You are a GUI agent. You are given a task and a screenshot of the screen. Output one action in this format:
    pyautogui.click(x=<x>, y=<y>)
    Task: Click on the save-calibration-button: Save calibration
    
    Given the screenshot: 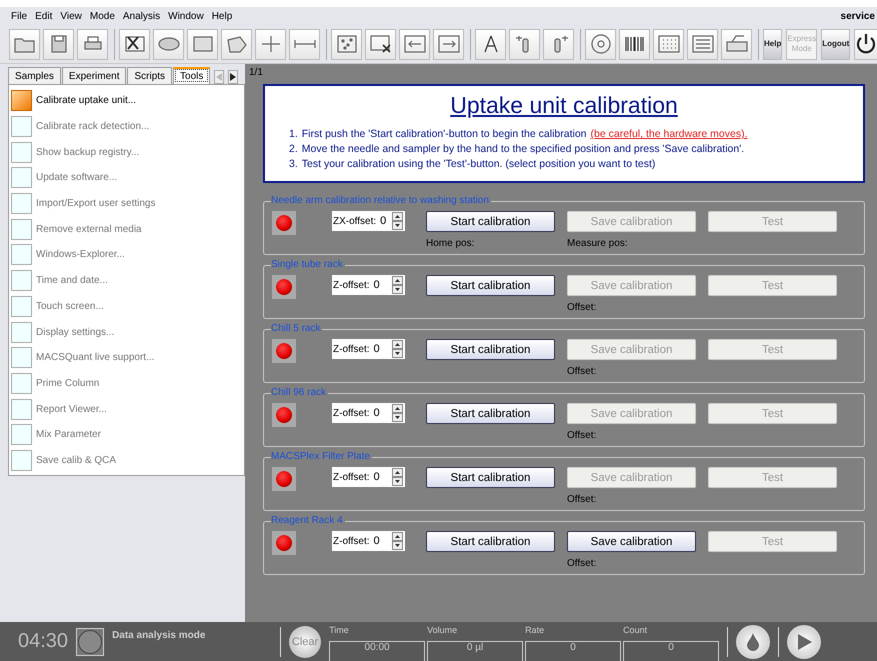 What is the action you would take?
    pyautogui.click(x=631, y=541)
    